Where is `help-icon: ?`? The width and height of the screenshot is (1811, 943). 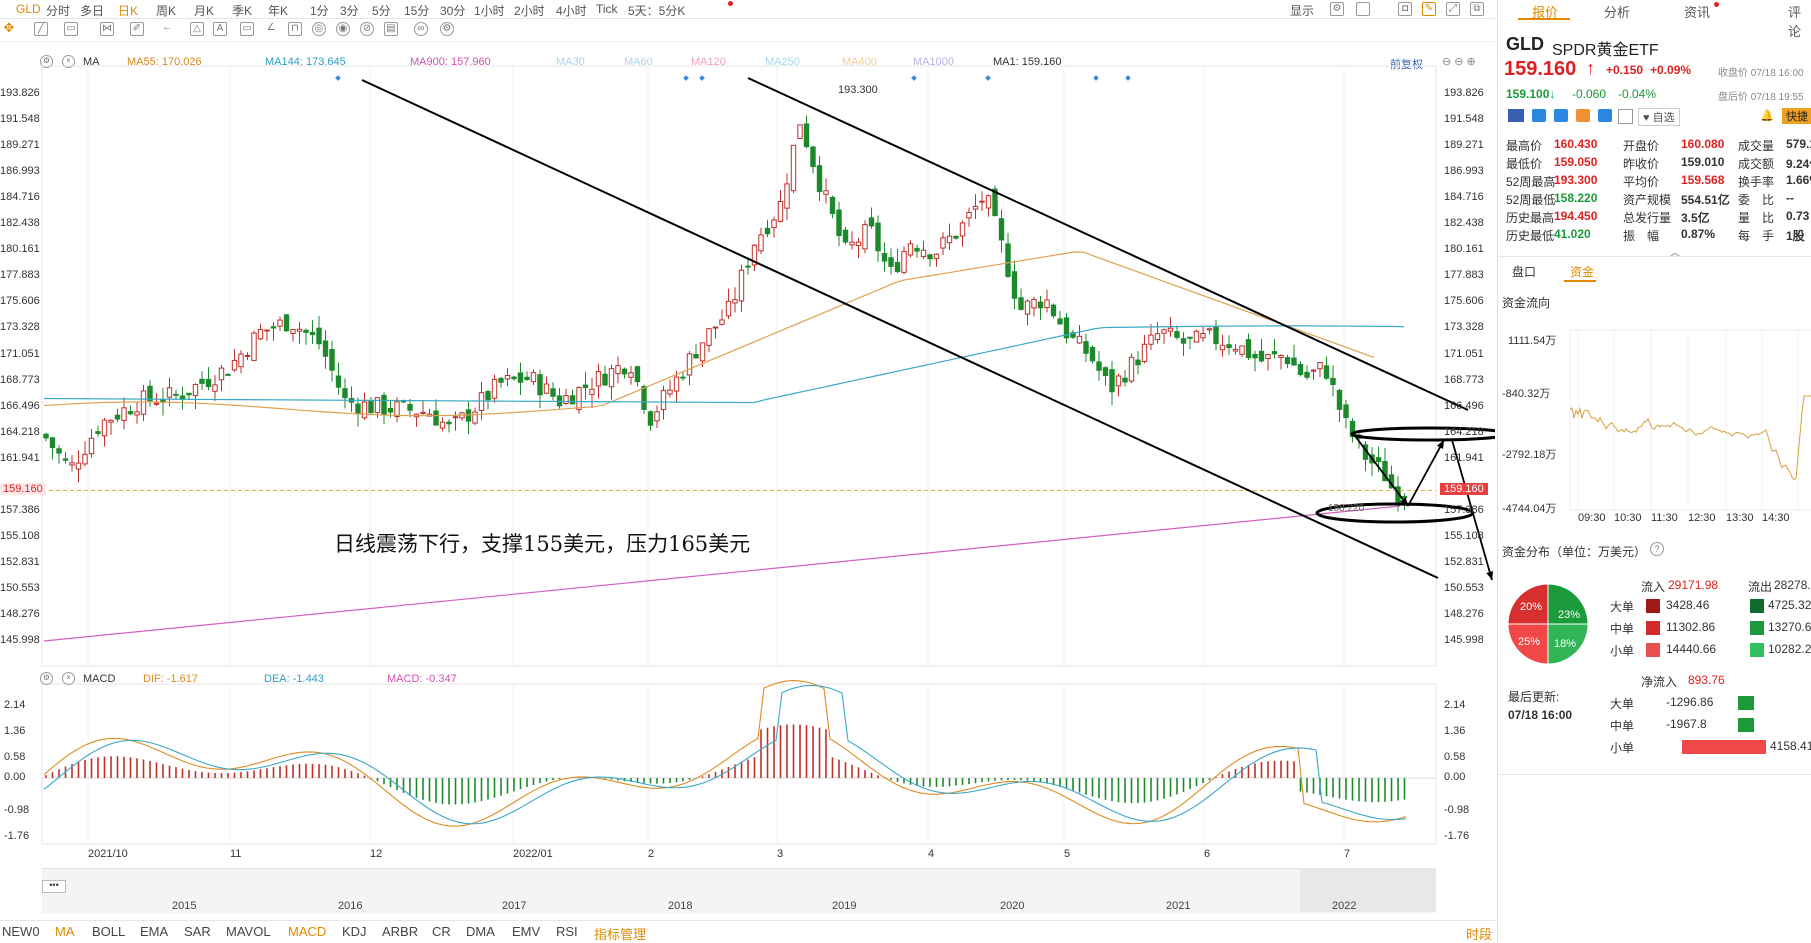 help-icon: ? is located at coordinates (1657, 549).